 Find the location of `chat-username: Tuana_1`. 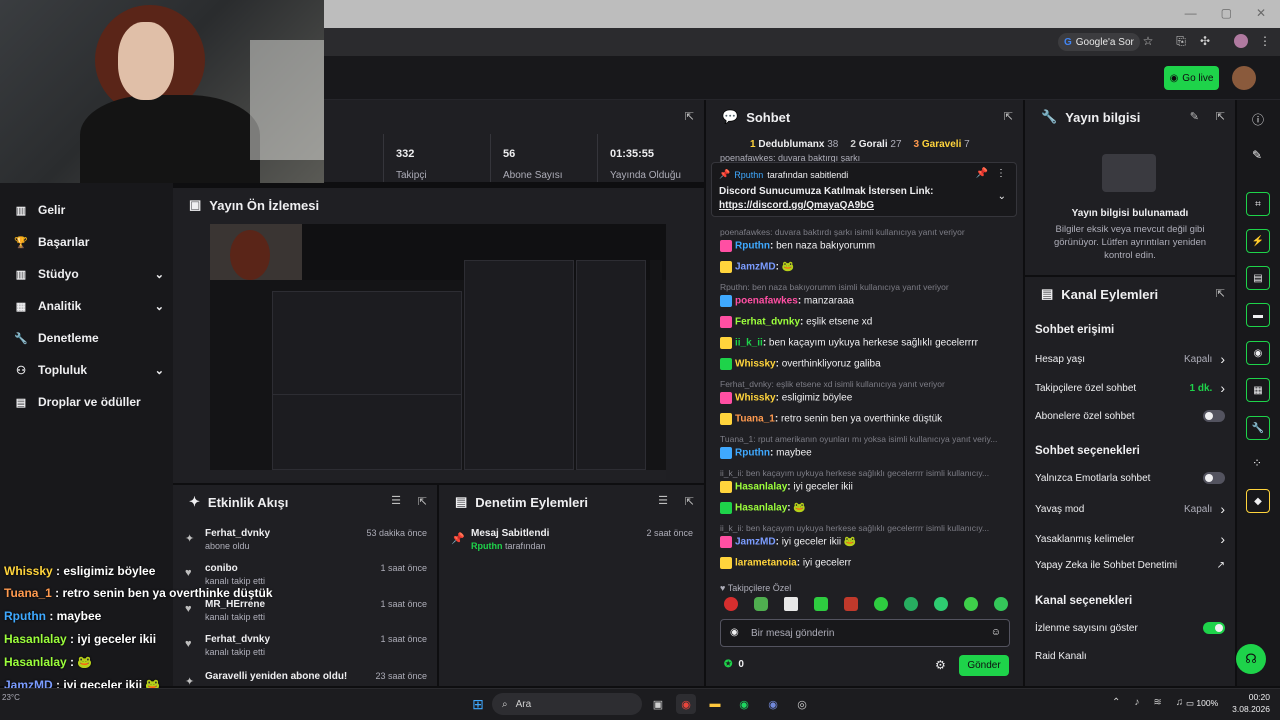

chat-username: Tuana_1 is located at coordinates (755, 419).